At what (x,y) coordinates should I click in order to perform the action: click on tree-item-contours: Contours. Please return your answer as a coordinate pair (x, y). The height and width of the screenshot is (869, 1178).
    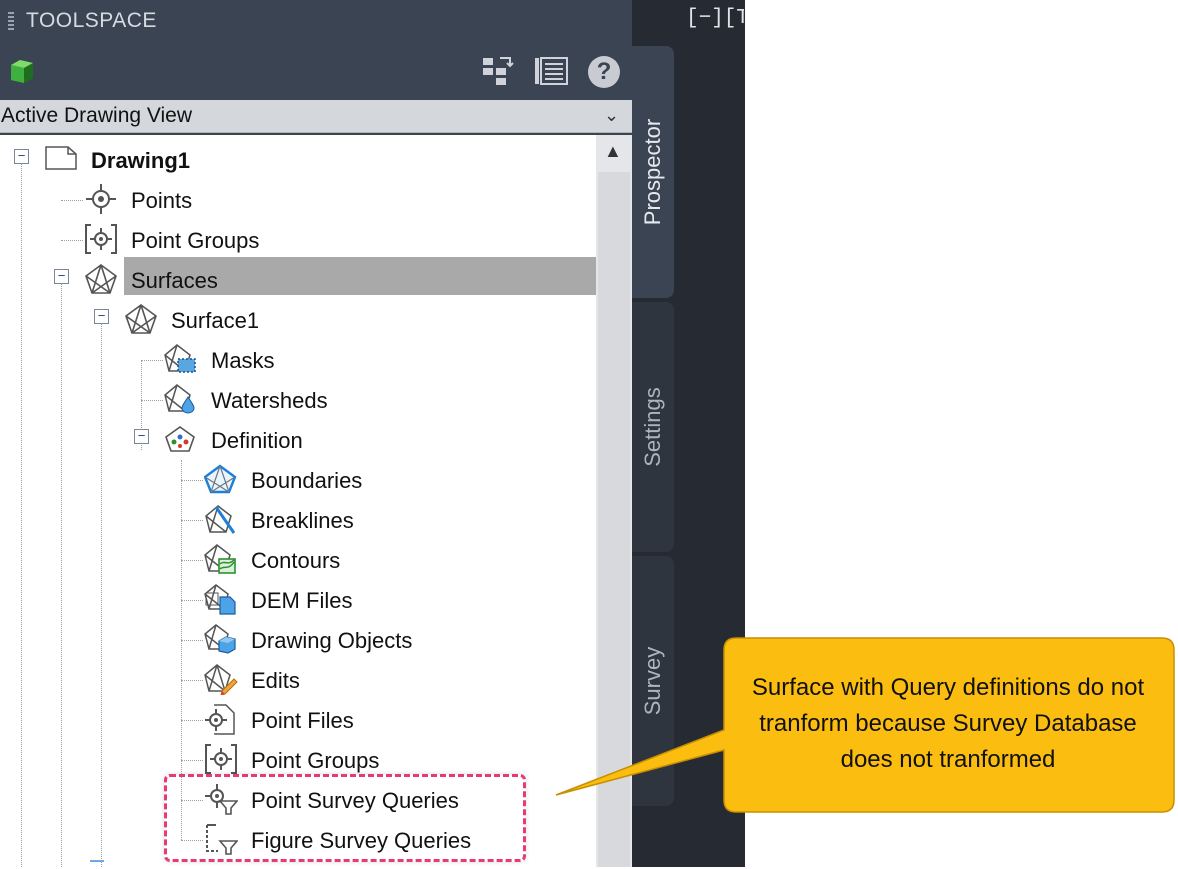
    Looking at the image, I should click on (314, 560).